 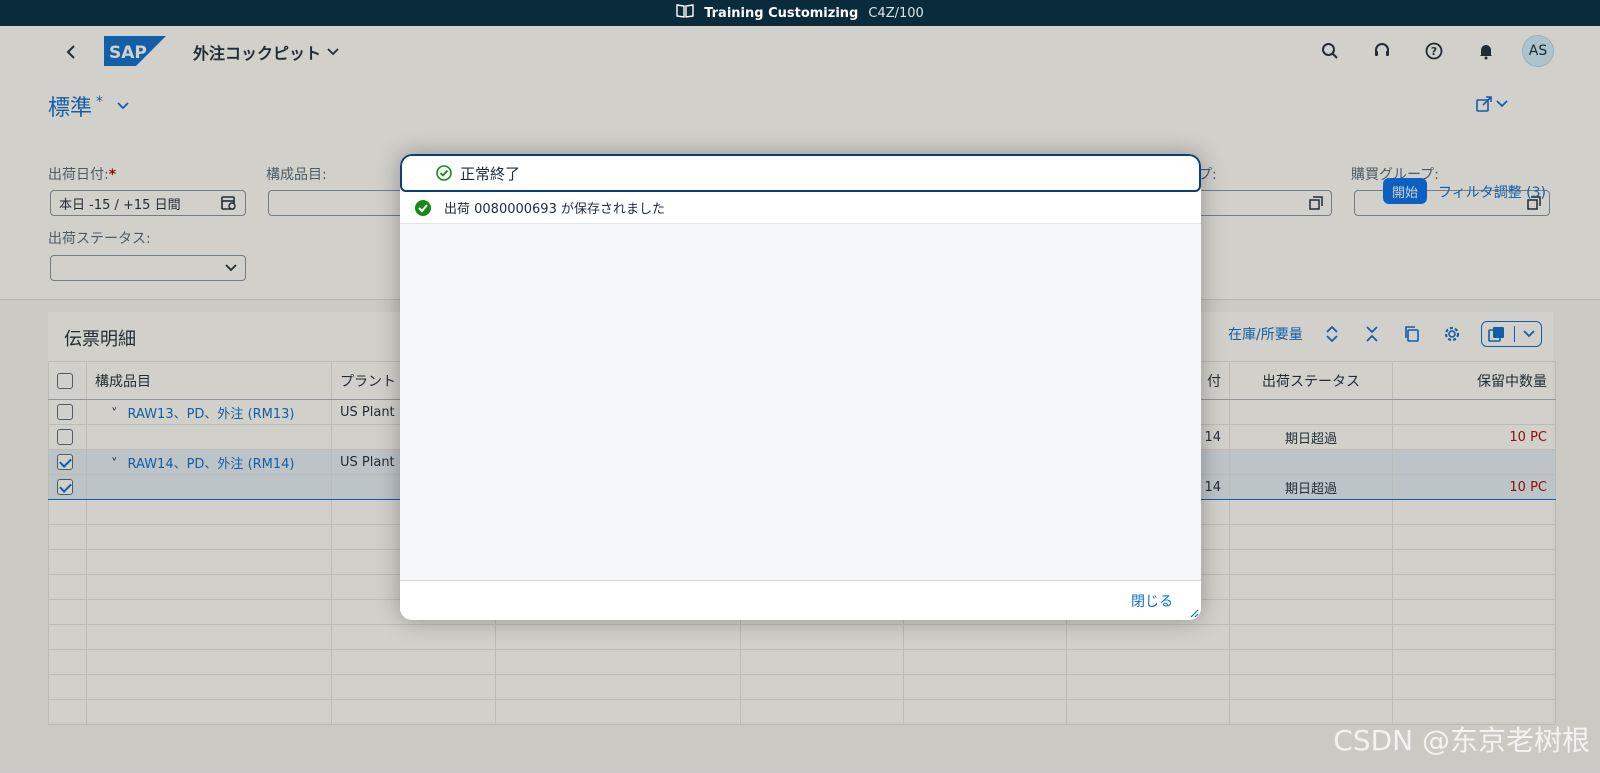 I want to click on dialog-footer: 閉じる, so click(x=800, y=600).